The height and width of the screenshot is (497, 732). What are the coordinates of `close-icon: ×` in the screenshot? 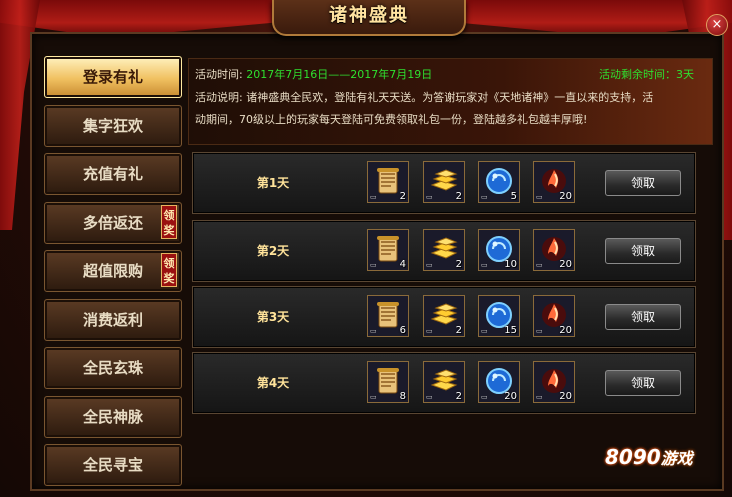 It's located at (717, 25).